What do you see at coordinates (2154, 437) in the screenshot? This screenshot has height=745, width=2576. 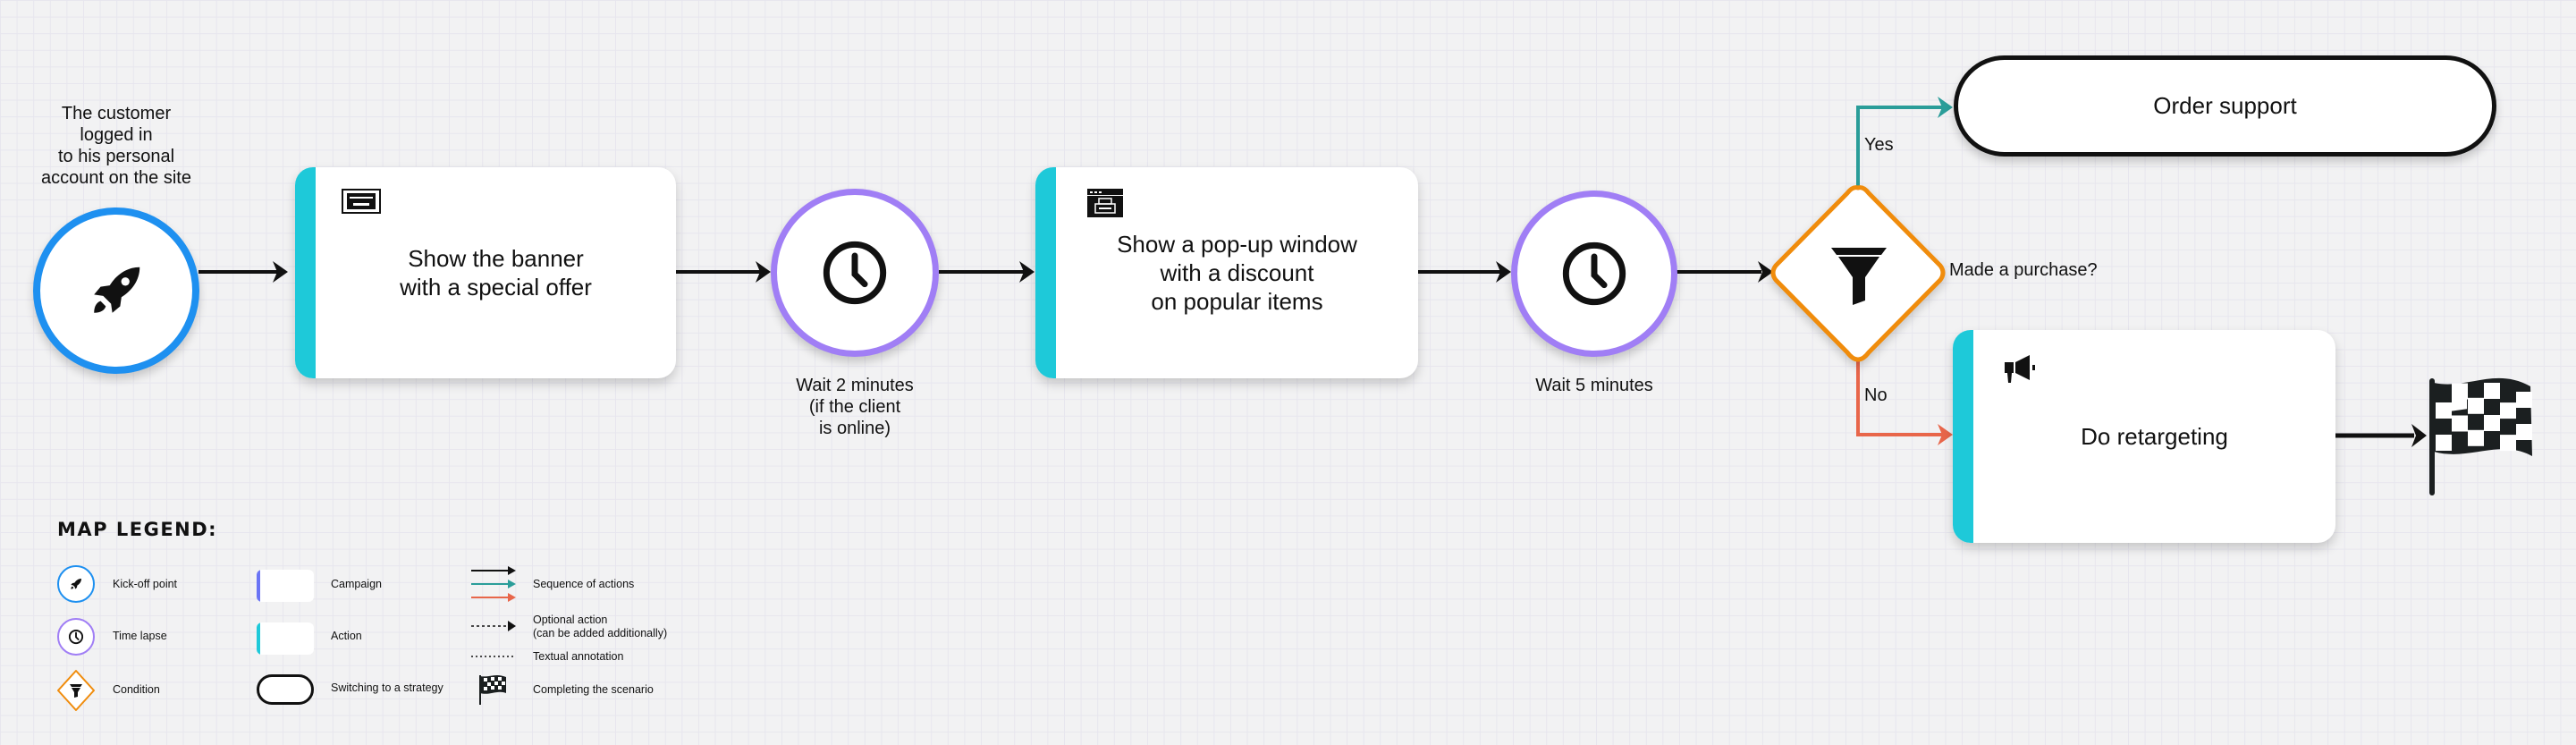 I see `action-card-text: Do retargeting` at bounding box center [2154, 437].